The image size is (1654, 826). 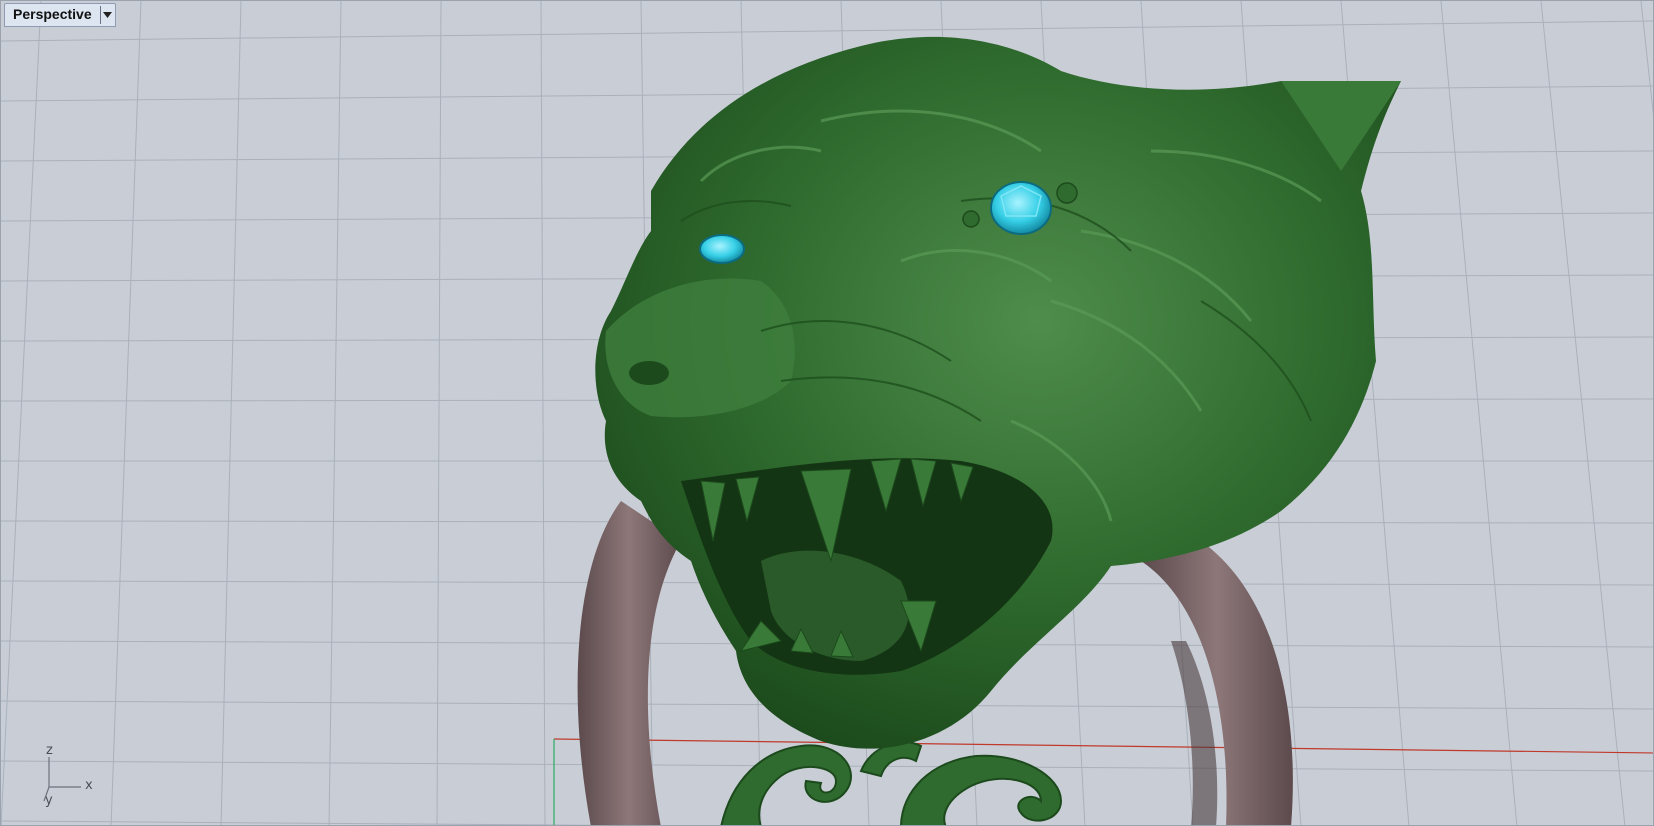 What do you see at coordinates (49, 800) in the screenshot?
I see `axis-y-label: y` at bounding box center [49, 800].